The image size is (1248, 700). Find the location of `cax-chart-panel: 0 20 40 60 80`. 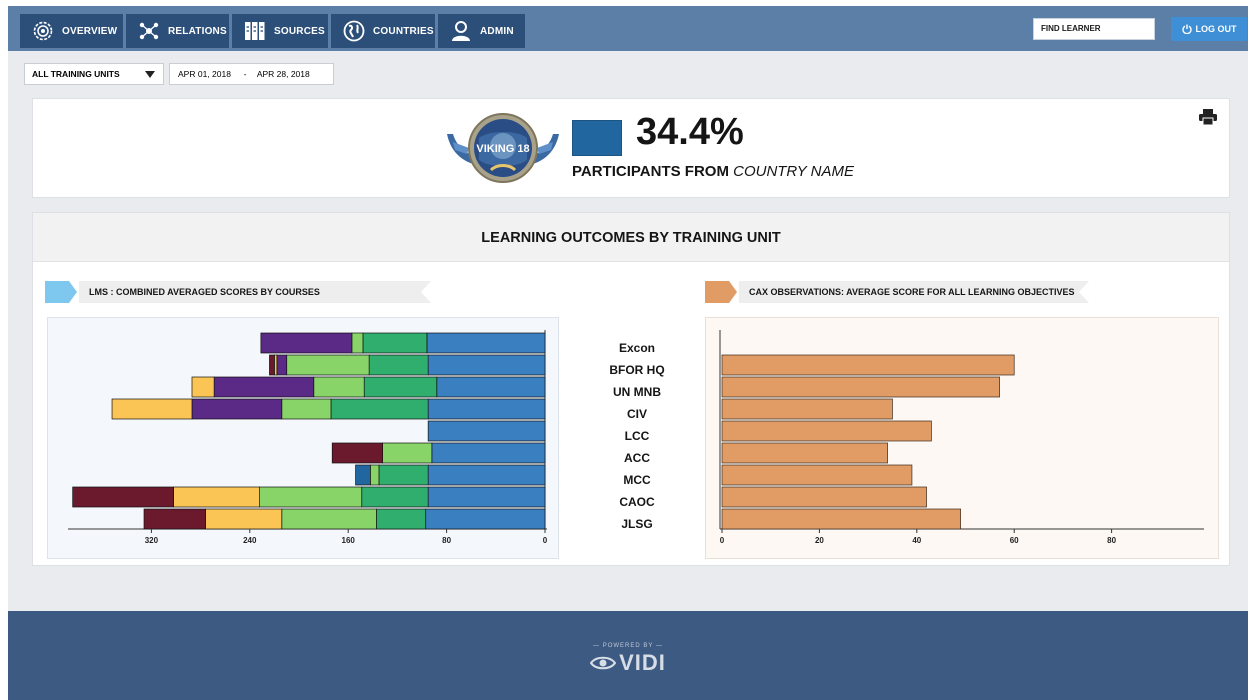

cax-chart-panel: 0 20 40 60 80 is located at coordinates (962, 438).